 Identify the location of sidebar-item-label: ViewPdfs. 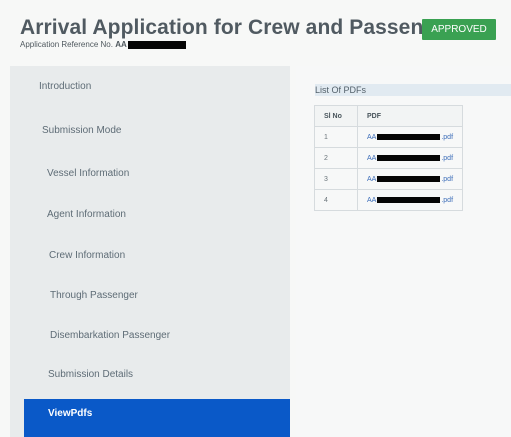
(70, 413).